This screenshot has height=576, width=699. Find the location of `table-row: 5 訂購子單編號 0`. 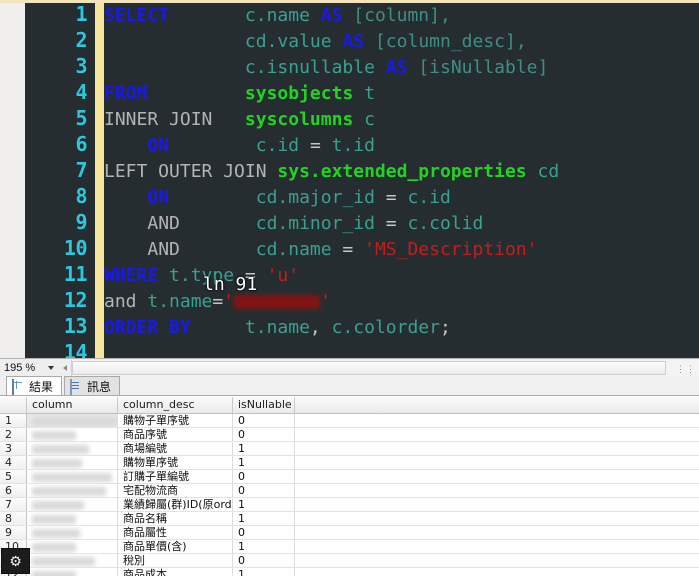

table-row: 5 訂購子單編號 0 is located at coordinates (349, 477).